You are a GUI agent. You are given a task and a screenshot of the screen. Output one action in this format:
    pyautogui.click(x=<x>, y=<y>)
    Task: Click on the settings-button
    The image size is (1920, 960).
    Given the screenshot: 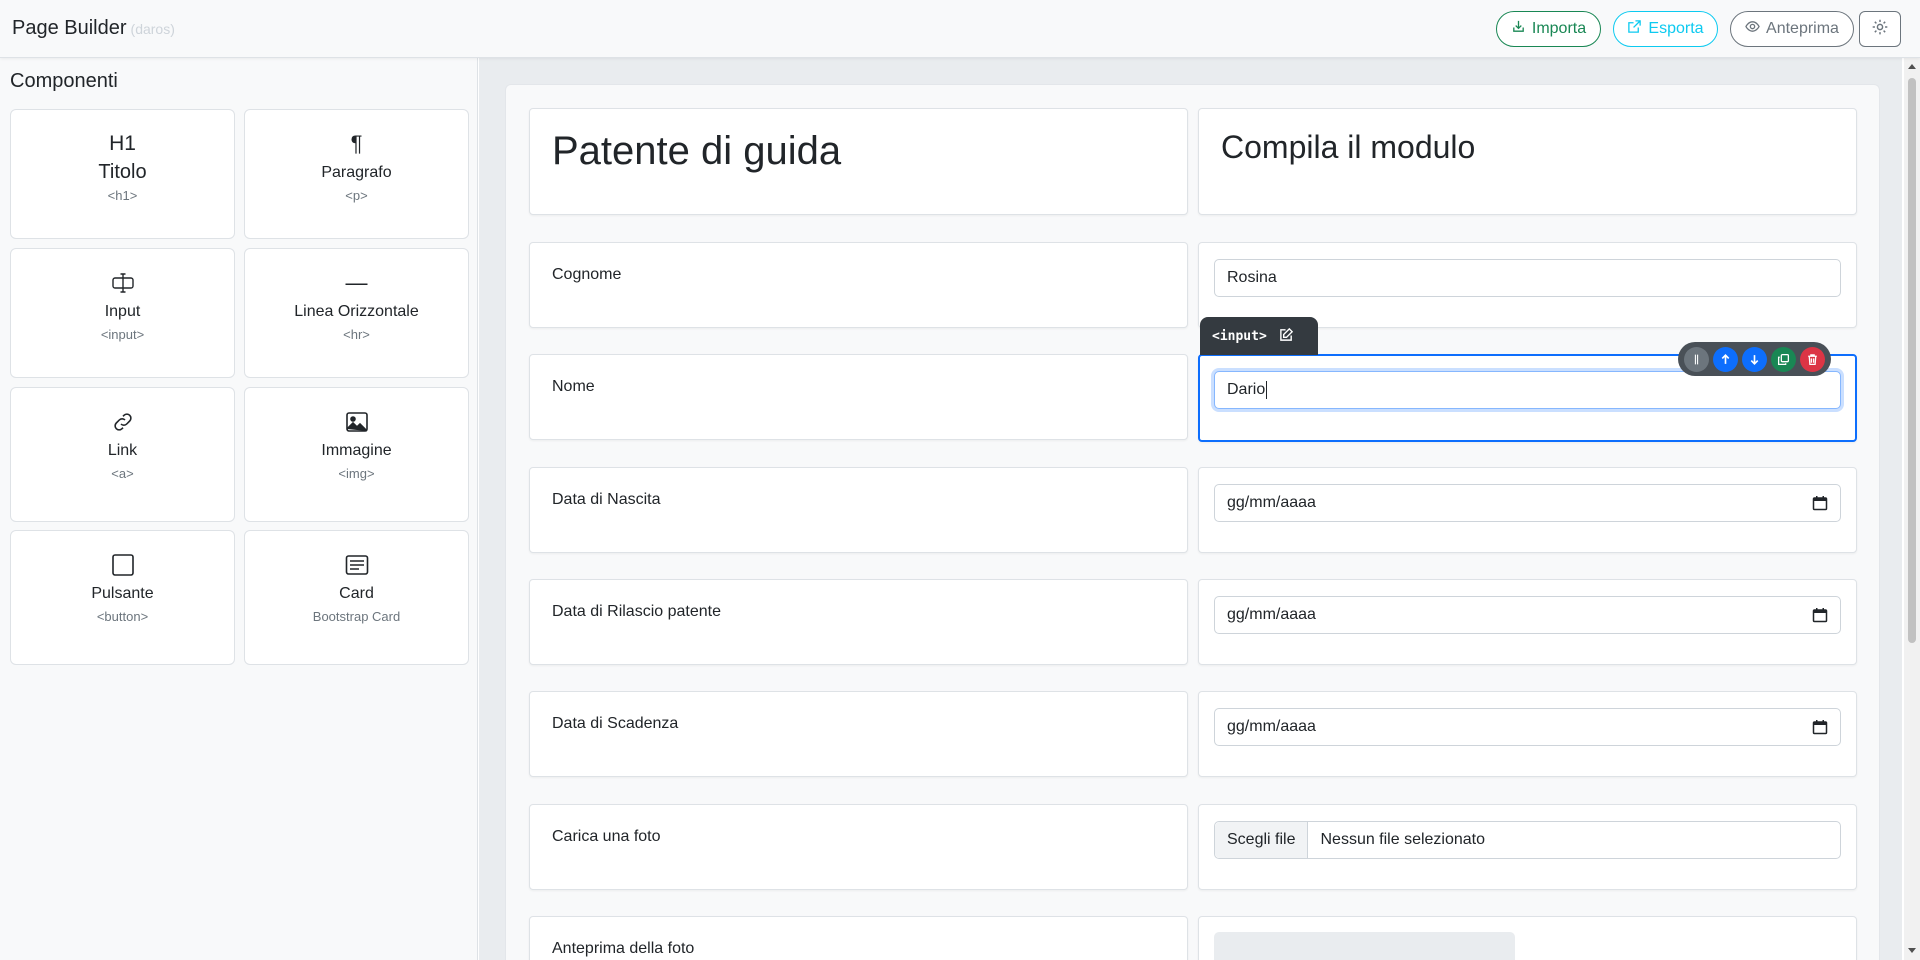 What is the action you would take?
    pyautogui.click(x=1880, y=29)
    